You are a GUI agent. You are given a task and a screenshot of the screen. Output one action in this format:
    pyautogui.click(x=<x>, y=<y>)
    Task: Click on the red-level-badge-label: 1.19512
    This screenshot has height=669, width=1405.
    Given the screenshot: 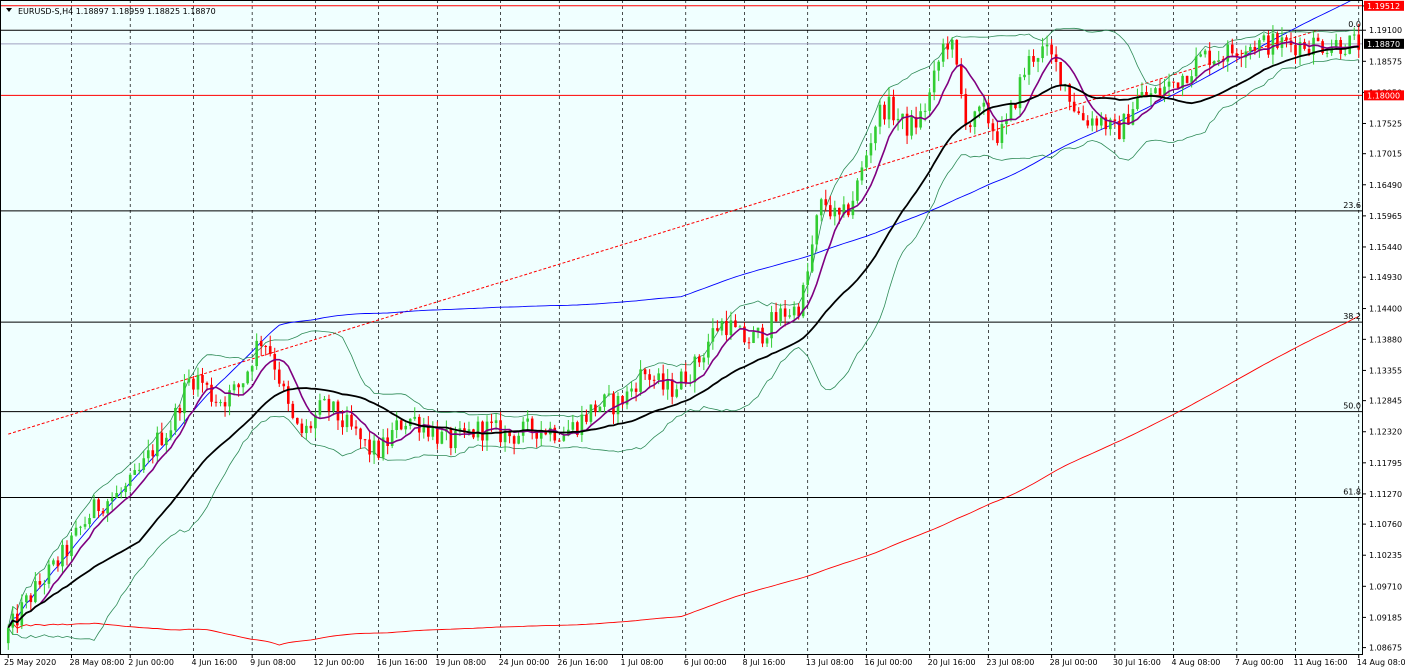 What is the action you would take?
    pyautogui.click(x=1383, y=6)
    